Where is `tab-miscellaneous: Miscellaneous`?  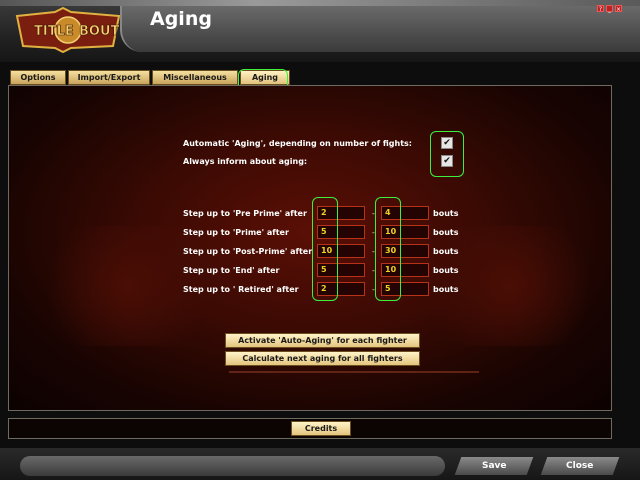
tab-miscellaneous: Miscellaneous is located at coordinates (195, 77).